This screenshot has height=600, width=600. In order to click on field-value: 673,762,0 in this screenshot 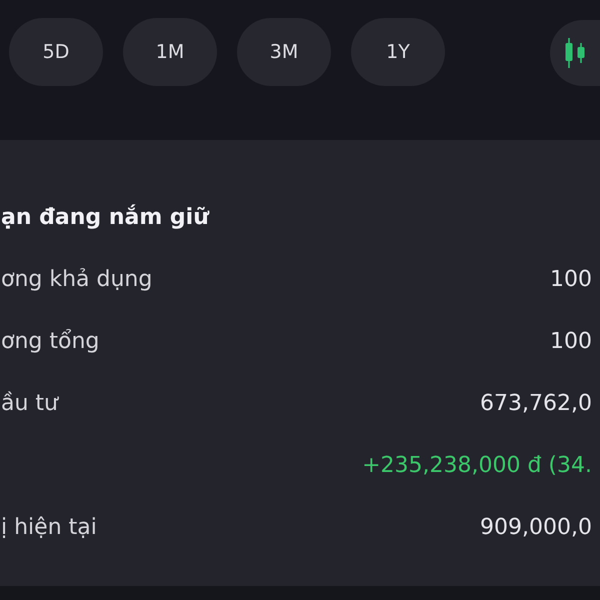, I will do `click(536, 403)`.